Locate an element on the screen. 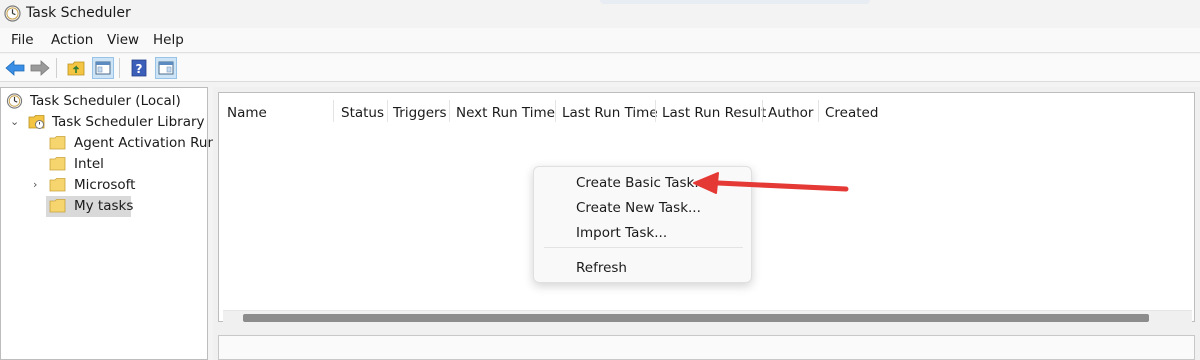 This screenshot has height=360, width=1200. detail-pane is located at coordinates (706, 343).